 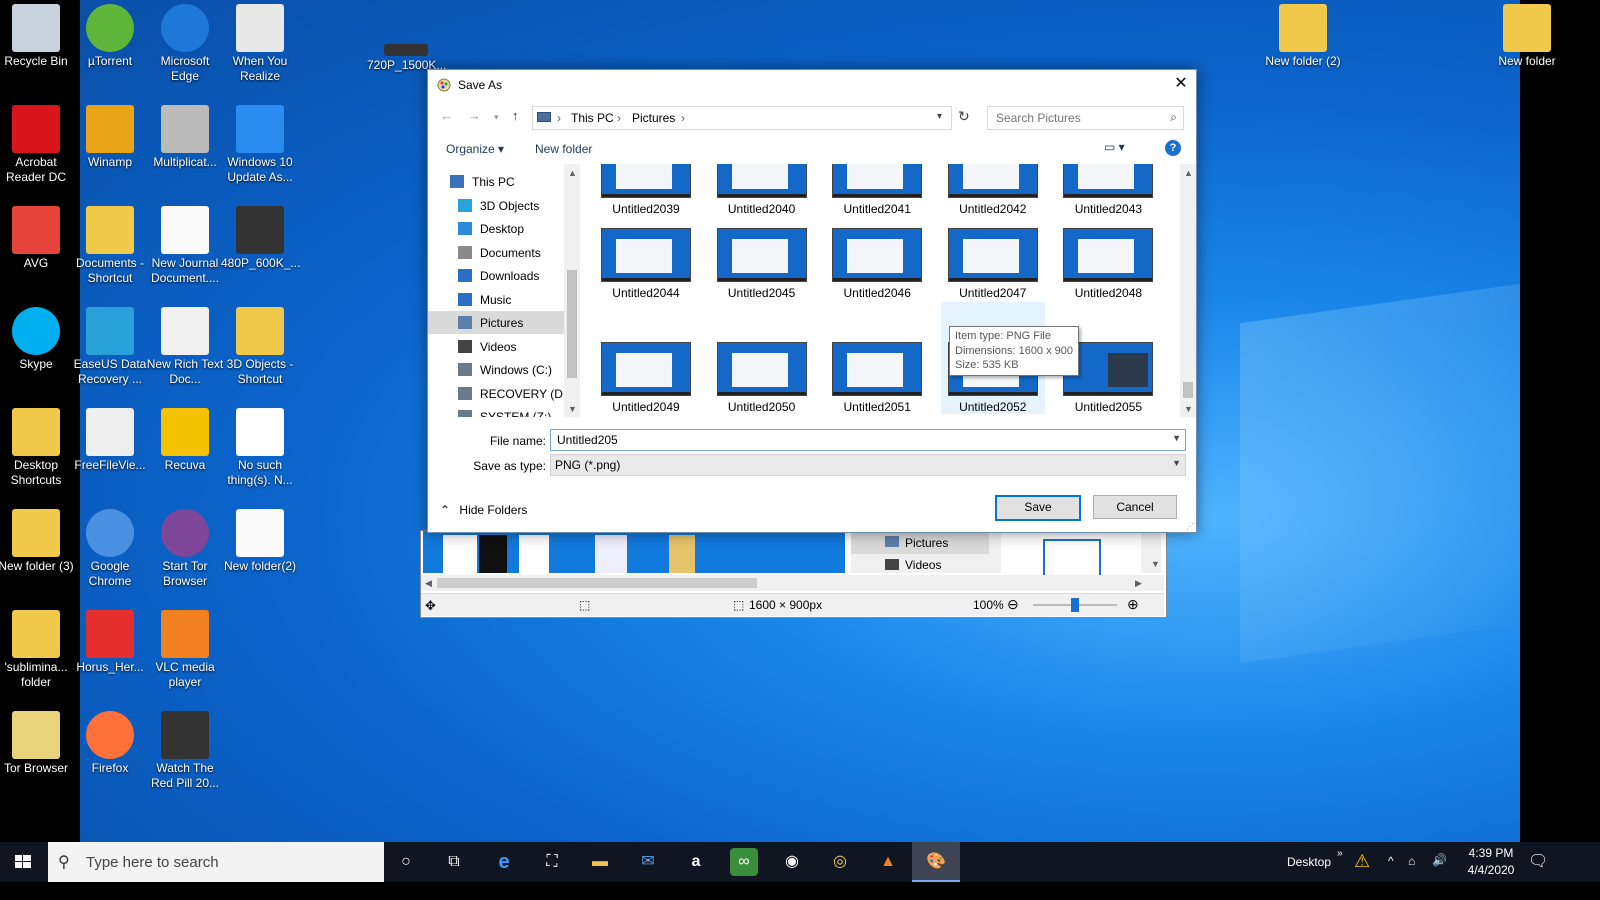 What do you see at coordinates (1173, 117) in the screenshot?
I see `search-icon: ⌕` at bounding box center [1173, 117].